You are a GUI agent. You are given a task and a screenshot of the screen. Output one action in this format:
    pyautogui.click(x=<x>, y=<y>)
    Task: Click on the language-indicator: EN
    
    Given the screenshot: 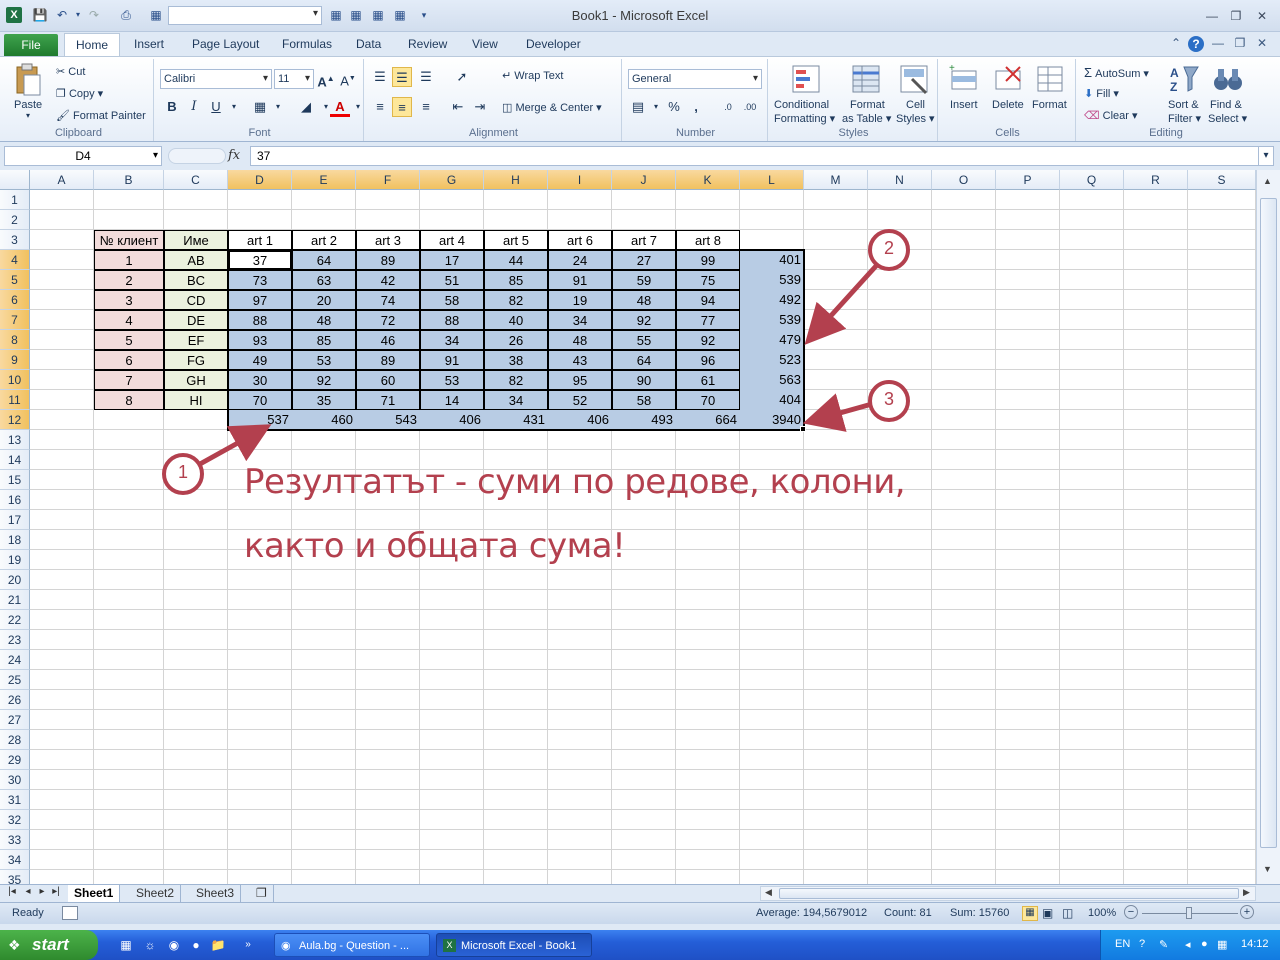 What is the action you would take?
    pyautogui.click(x=1122, y=944)
    